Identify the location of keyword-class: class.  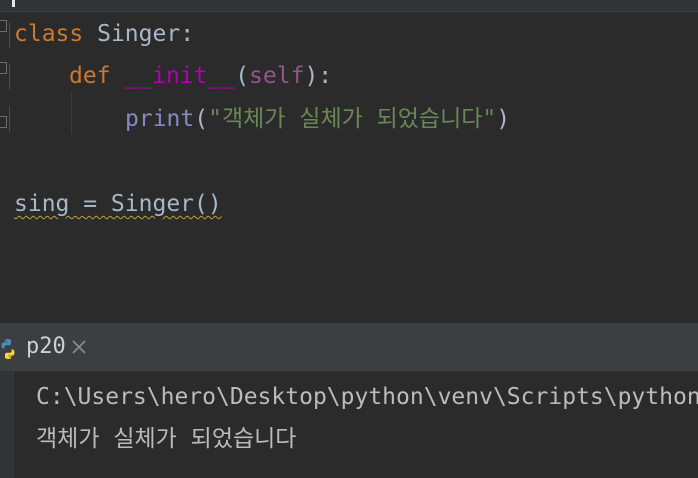
(49, 34).